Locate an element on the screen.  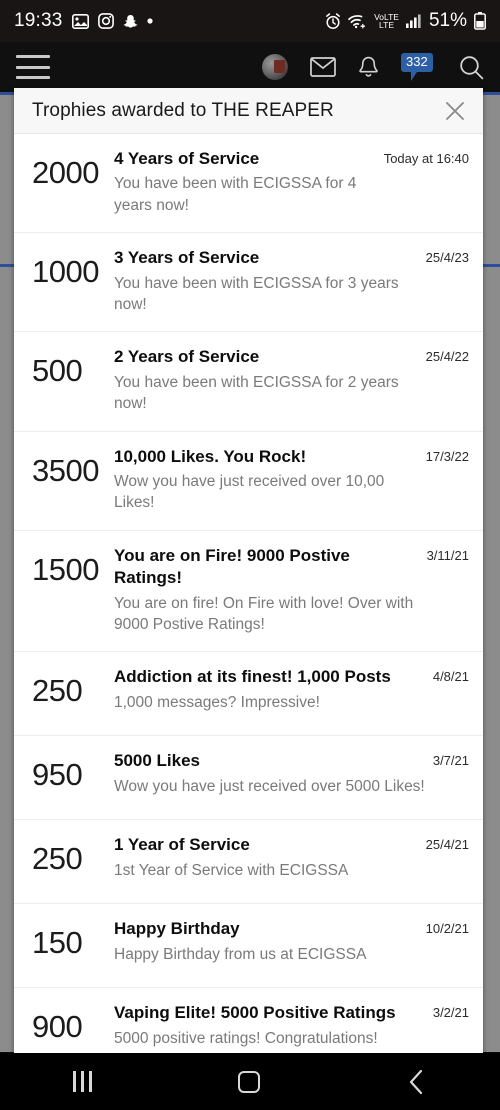
trophy-points: 950 is located at coordinates (57, 775).